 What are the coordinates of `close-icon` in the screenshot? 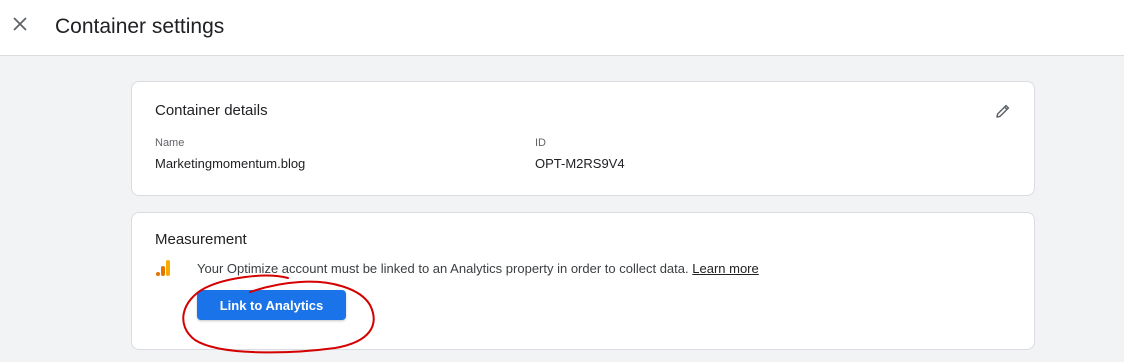 It's located at (20, 24).